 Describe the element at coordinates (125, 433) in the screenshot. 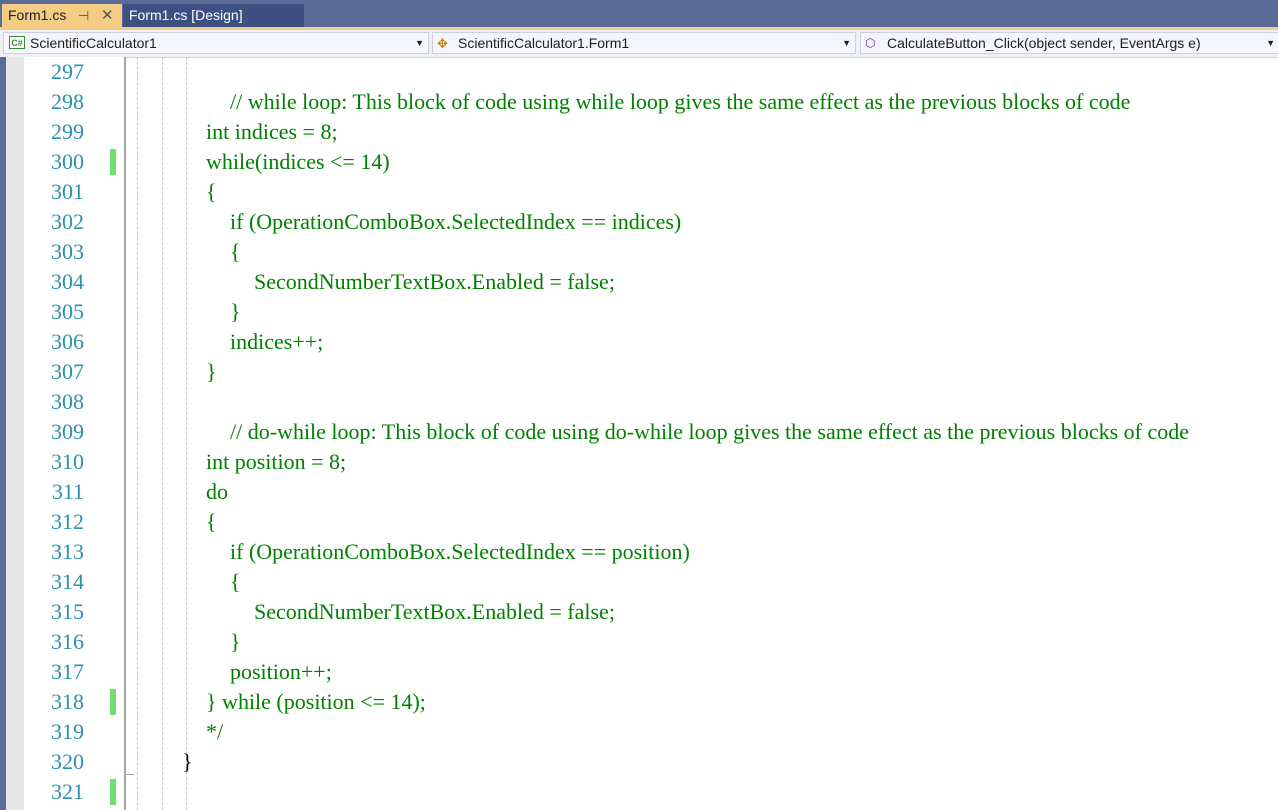

I see `outlining-margin` at that location.